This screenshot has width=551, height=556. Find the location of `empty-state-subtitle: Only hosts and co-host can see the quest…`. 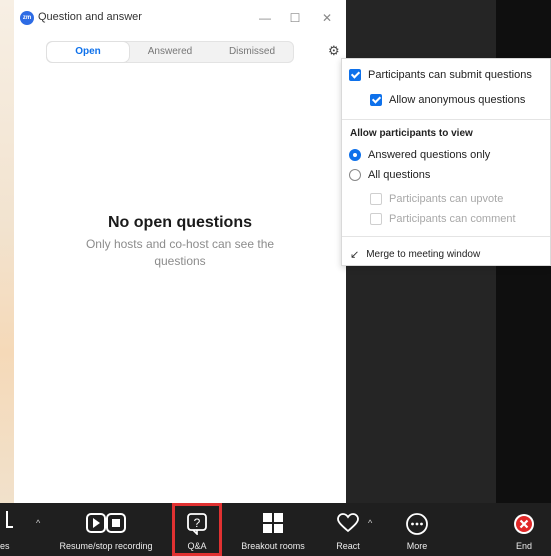

empty-state-subtitle: Only hosts and co-host can see the quest… is located at coordinates (180, 252).